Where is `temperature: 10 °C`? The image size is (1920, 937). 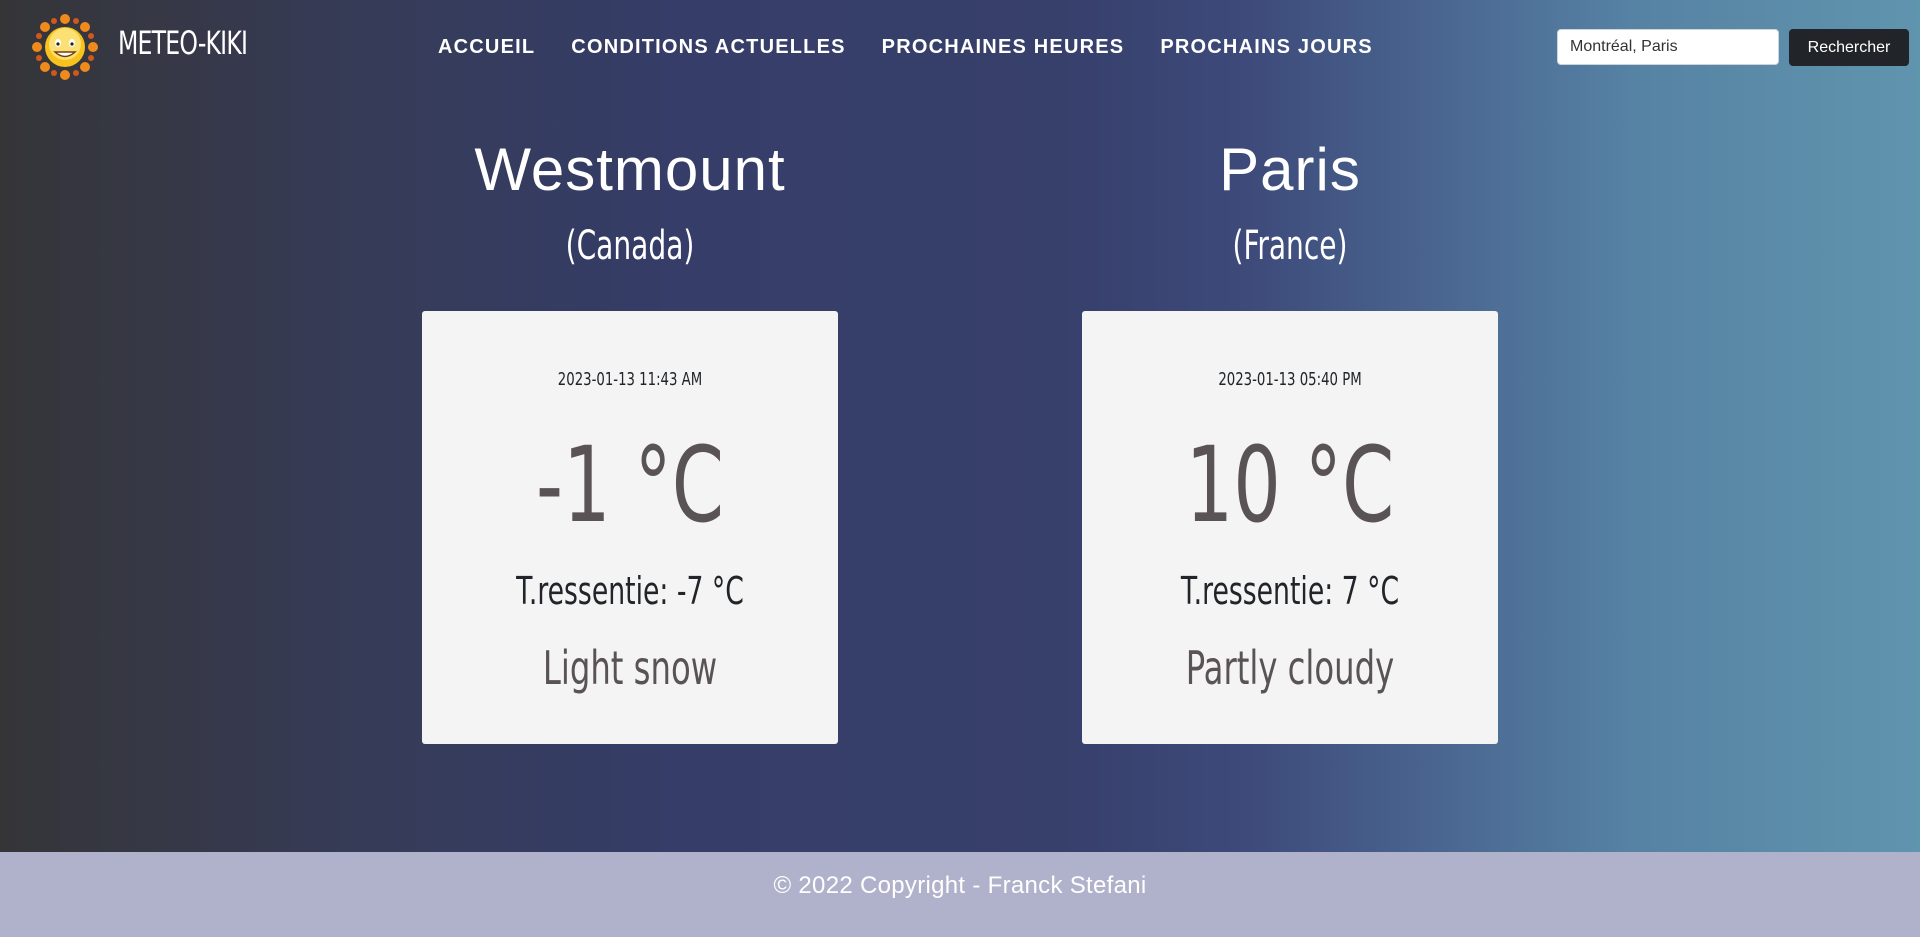
temperature: 10 °C is located at coordinates (1290, 485).